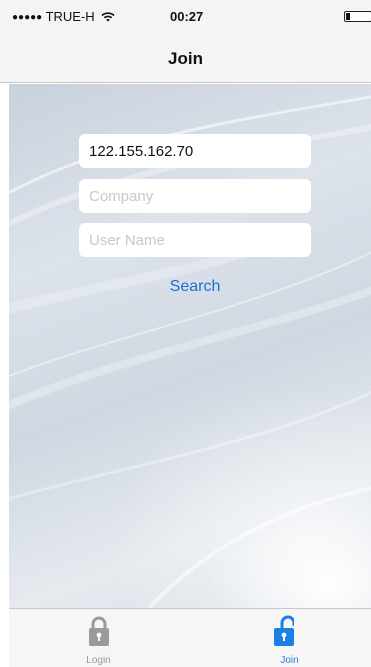  Describe the element at coordinates (70, 16) in the screenshot. I see `carrier-name: TRUE-H` at that location.